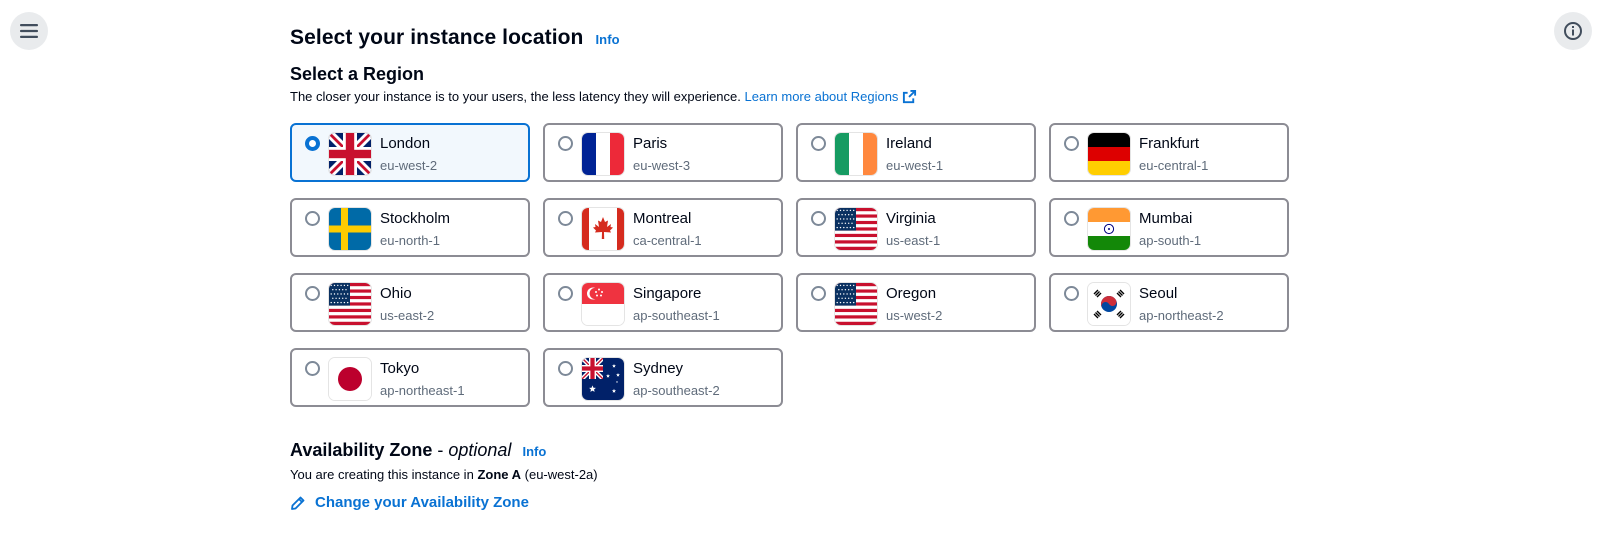  Describe the element at coordinates (909, 143) in the screenshot. I see `region-city: Ireland` at that location.